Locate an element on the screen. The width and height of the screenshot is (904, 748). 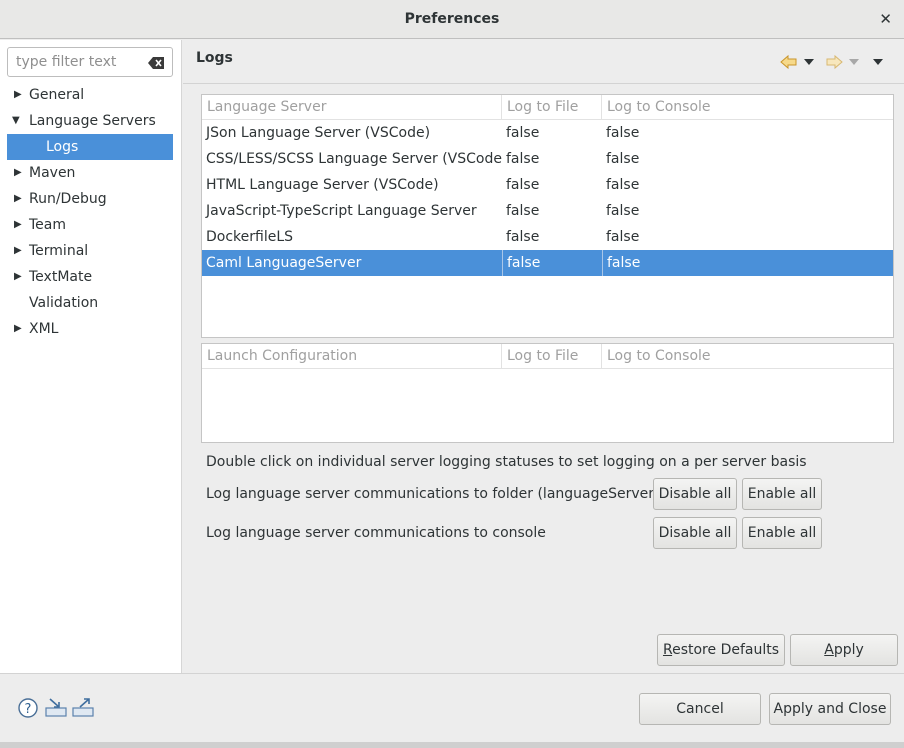
title-bar: Preferences ✕ is located at coordinates (452, 19).